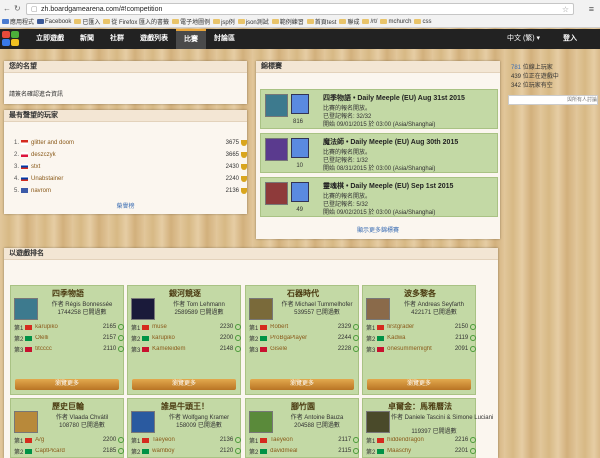 This screenshot has height=458, width=600. What do you see at coordinates (87, 39) in the screenshot?
I see `nav-news: 新聞` at bounding box center [87, 39].